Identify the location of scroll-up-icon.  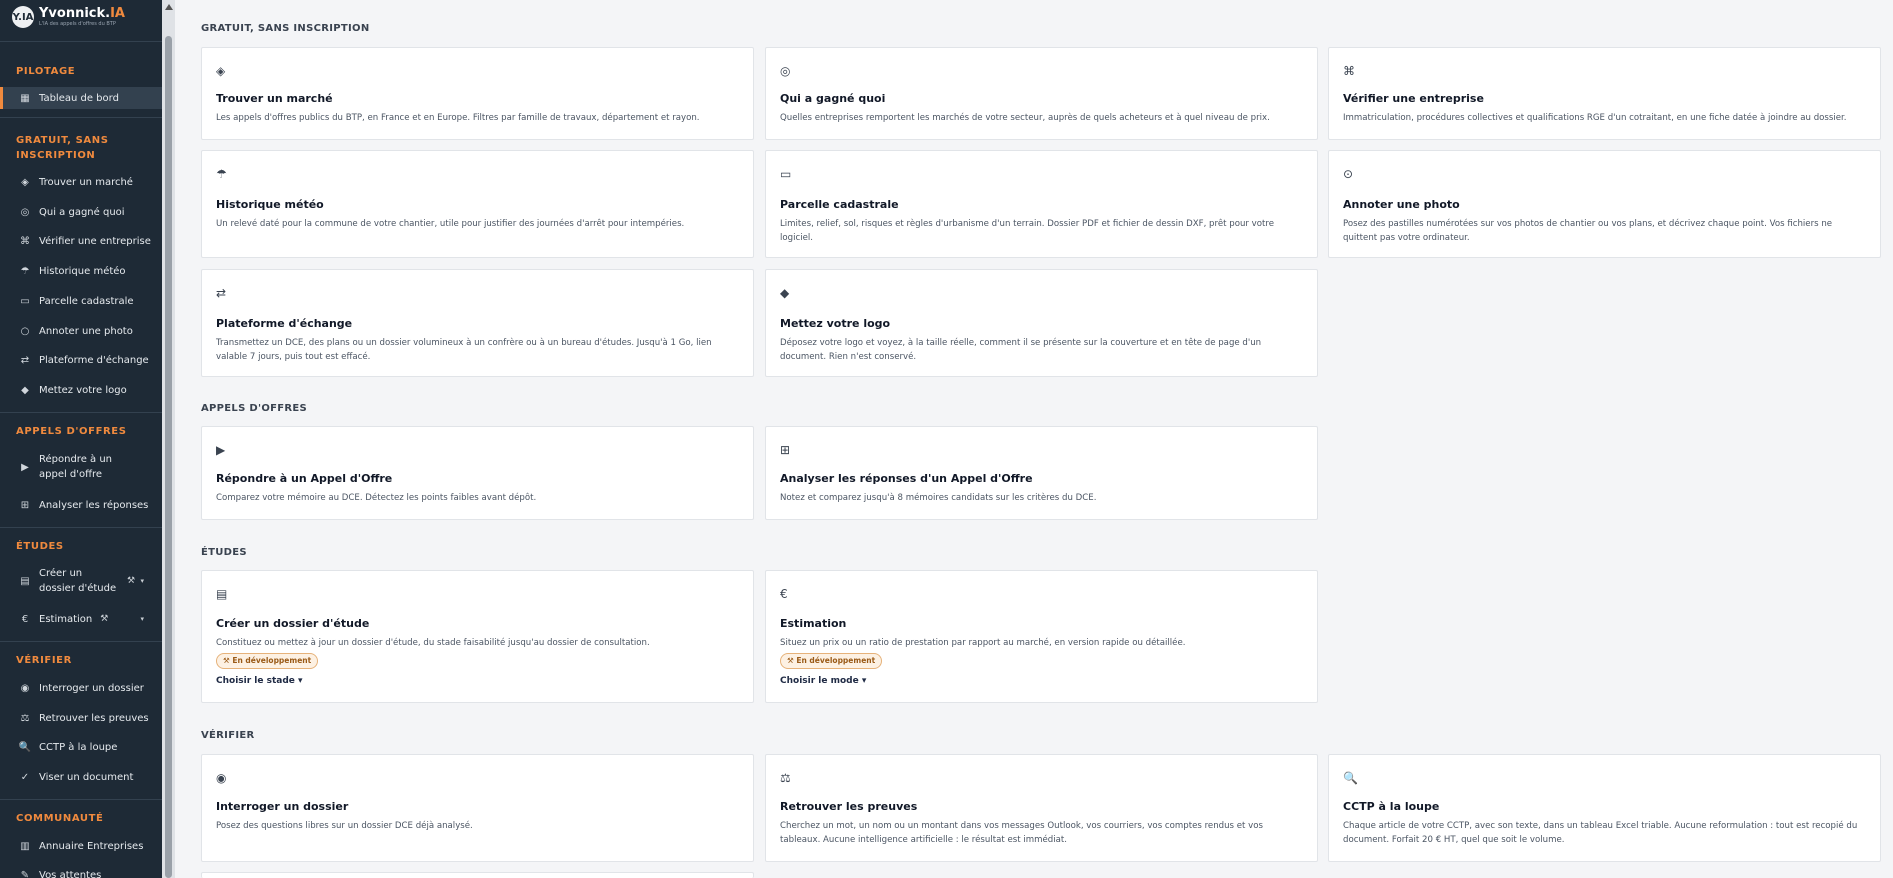
(169, 7).